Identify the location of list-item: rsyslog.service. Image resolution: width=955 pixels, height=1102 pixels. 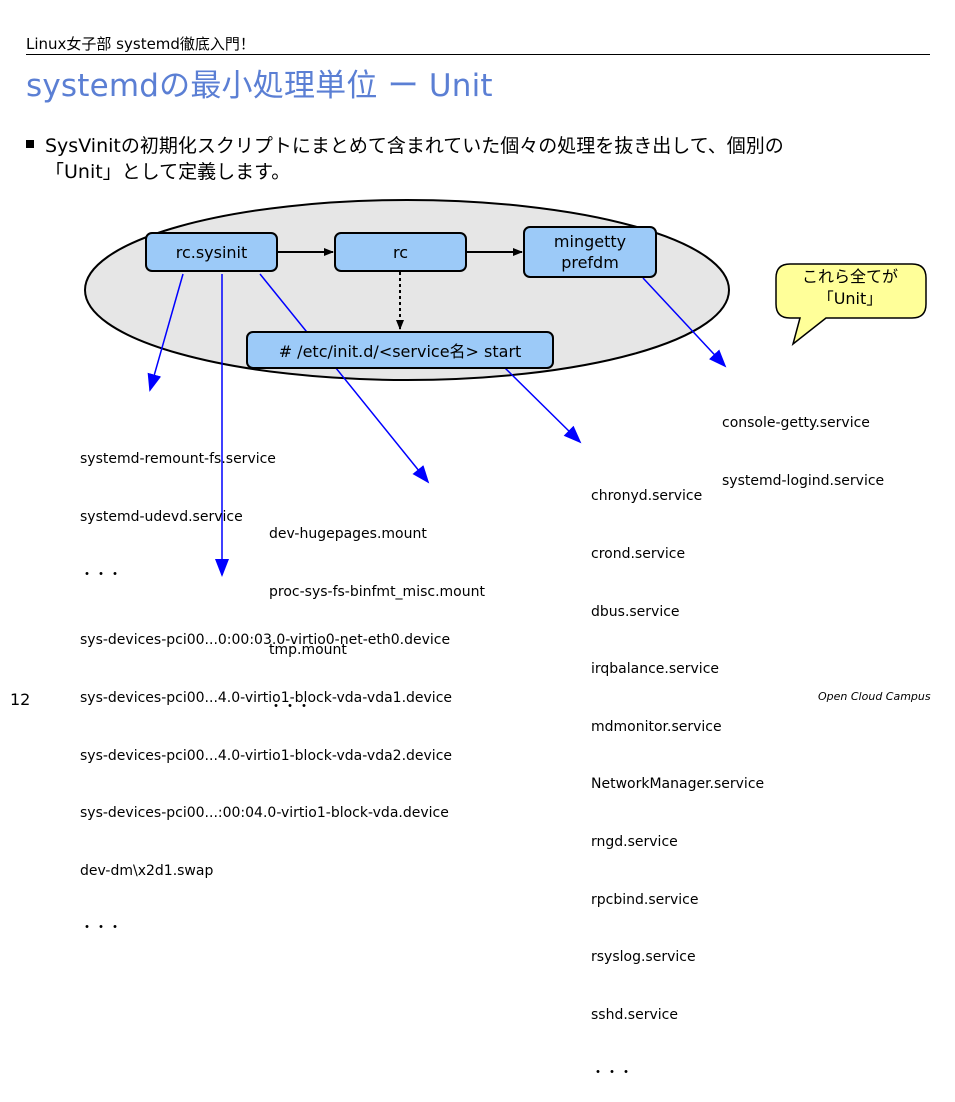
(643, 957).